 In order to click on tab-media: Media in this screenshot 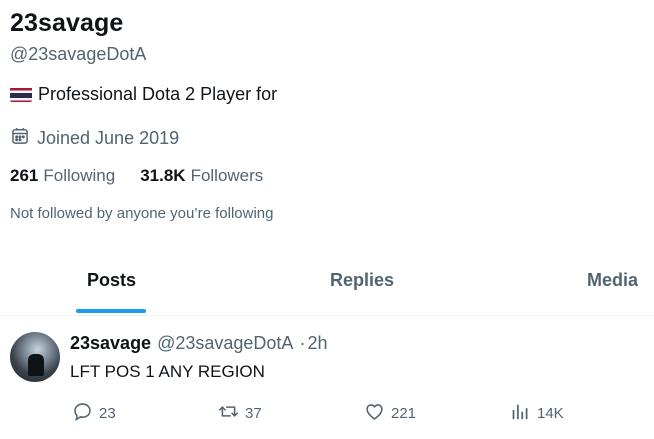, I will do `click(612, 280)`.